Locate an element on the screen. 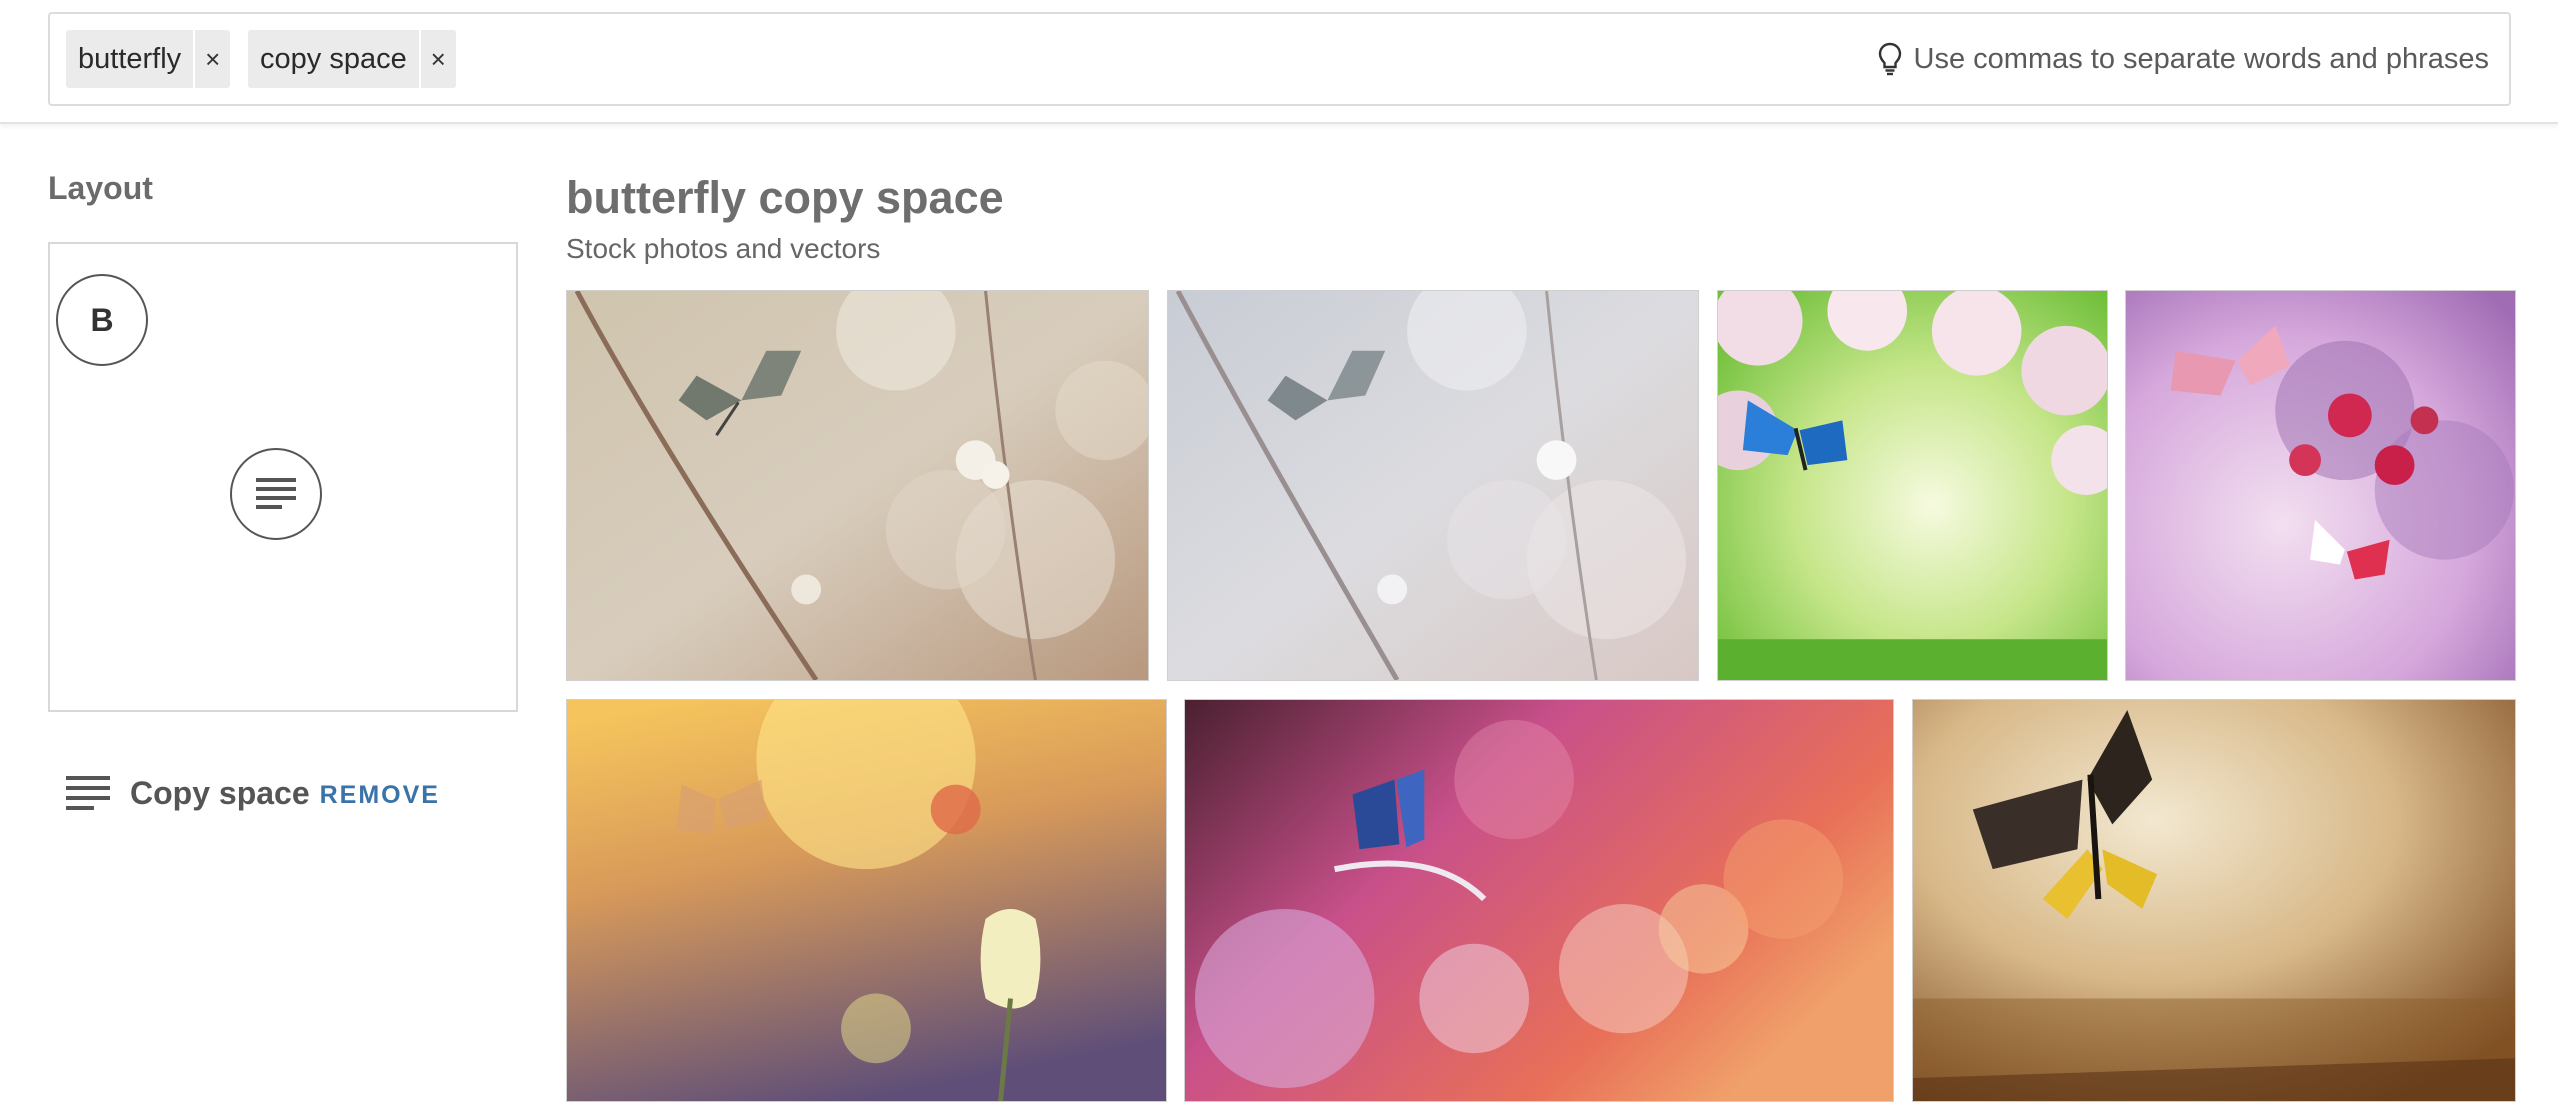  page-title: butterfly copy space is located at coordinates (785, 197).